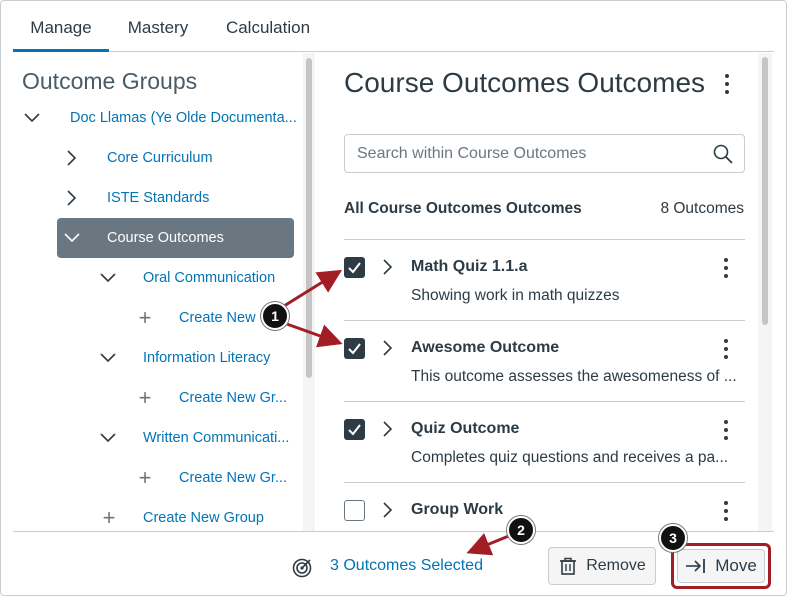  What do you see at coordinates (568, 566) in the screenshot?
I see `trash-icon` at bounding box center [568, 566].